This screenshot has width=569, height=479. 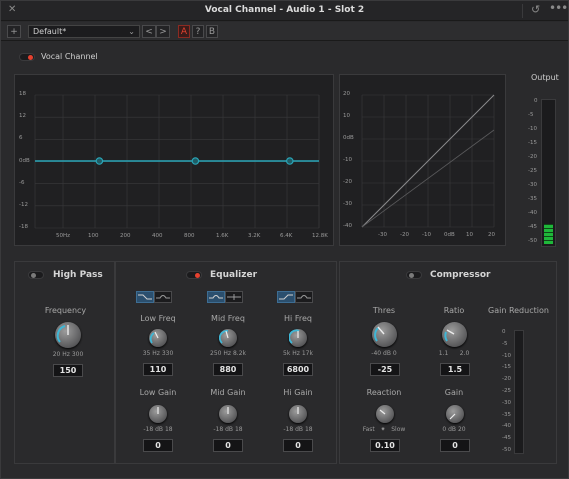 What do you see at coordinates (320, 236) in the screenshot?
I see `eq-x-tick: 12.8K` at bounding box center [320, 236].